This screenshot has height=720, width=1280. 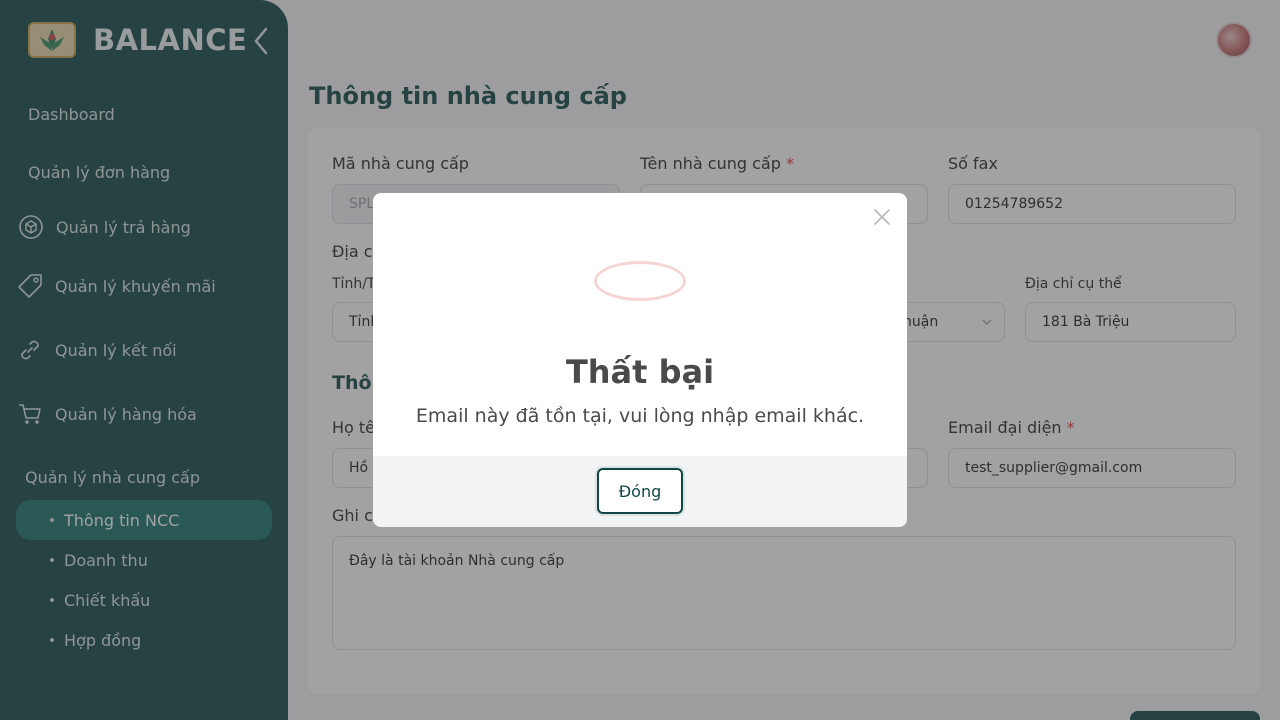 What do you see at coordinates (640, 281) in the screenshot?
I see `error-icon` at bounding box center [640, 281].